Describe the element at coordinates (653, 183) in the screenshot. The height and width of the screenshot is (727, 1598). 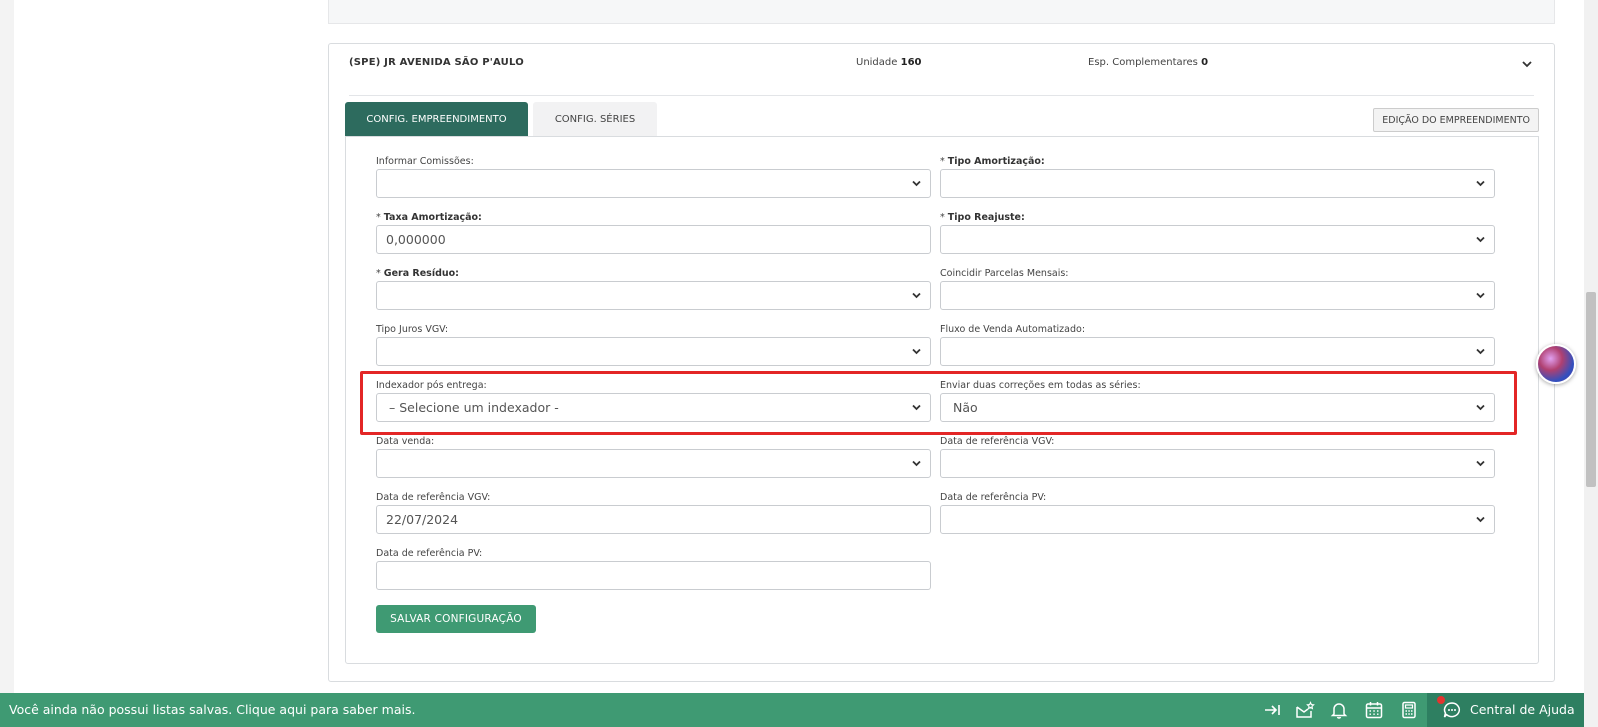
I see `informar-comissoes-select` at that location.